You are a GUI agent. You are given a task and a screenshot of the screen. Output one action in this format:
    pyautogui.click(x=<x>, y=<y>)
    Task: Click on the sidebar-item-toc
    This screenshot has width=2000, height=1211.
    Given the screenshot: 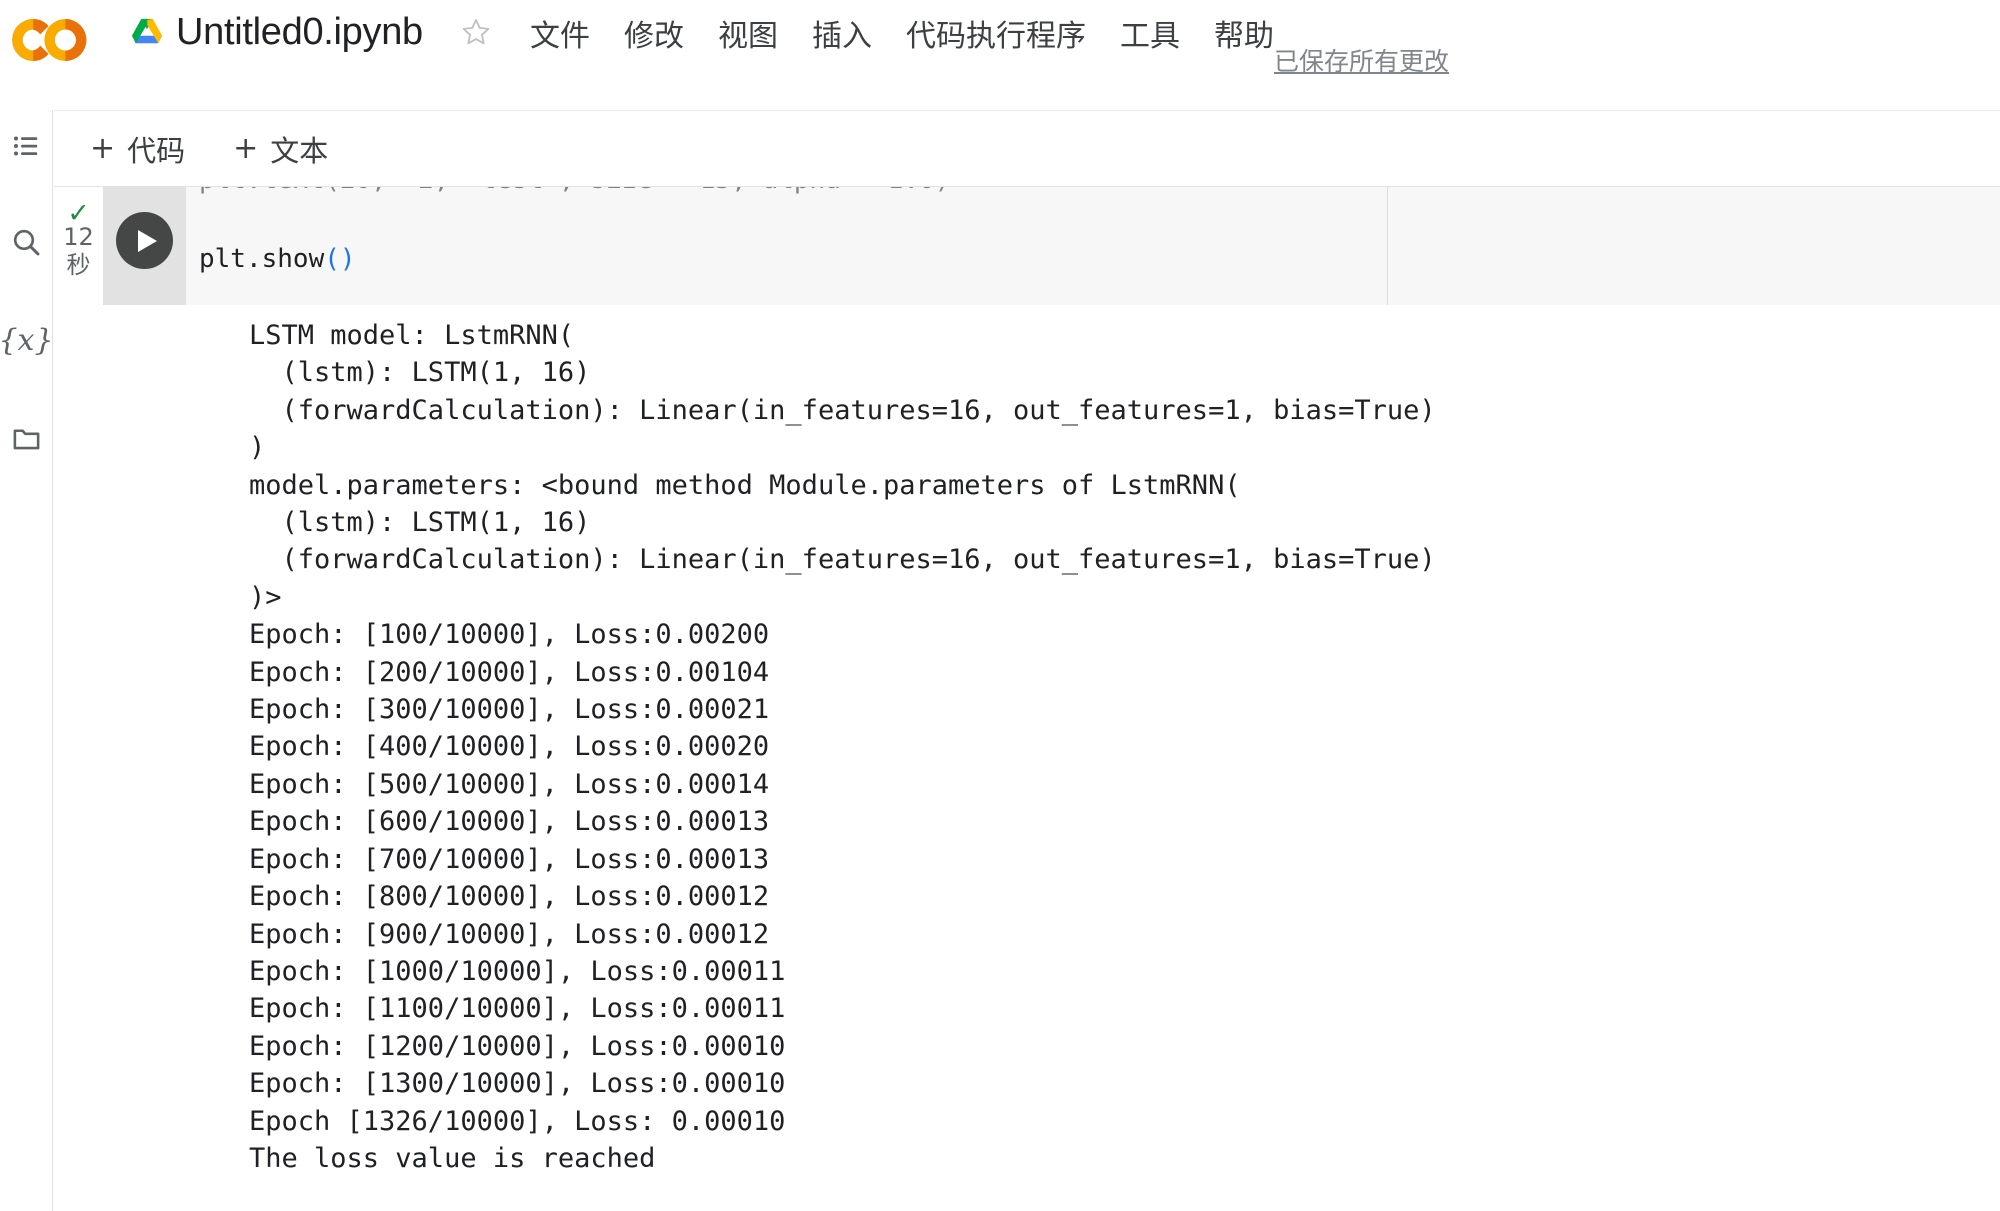 What is the action you would take?
    pyautogui.click(x=26, y=146)
    